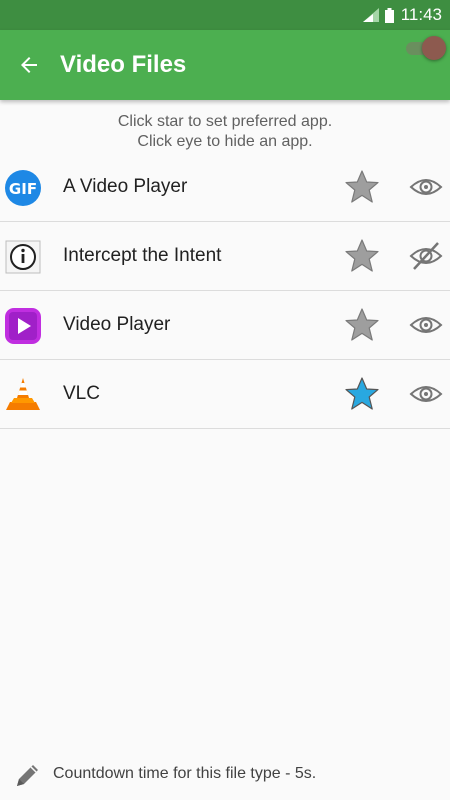 This screenshot has height=800, width=450. What do you see at coordinates (225, 121) in the screenshot?
I see `instruction-star: Click star to set preferred app.` at bounding box center [225, 121].